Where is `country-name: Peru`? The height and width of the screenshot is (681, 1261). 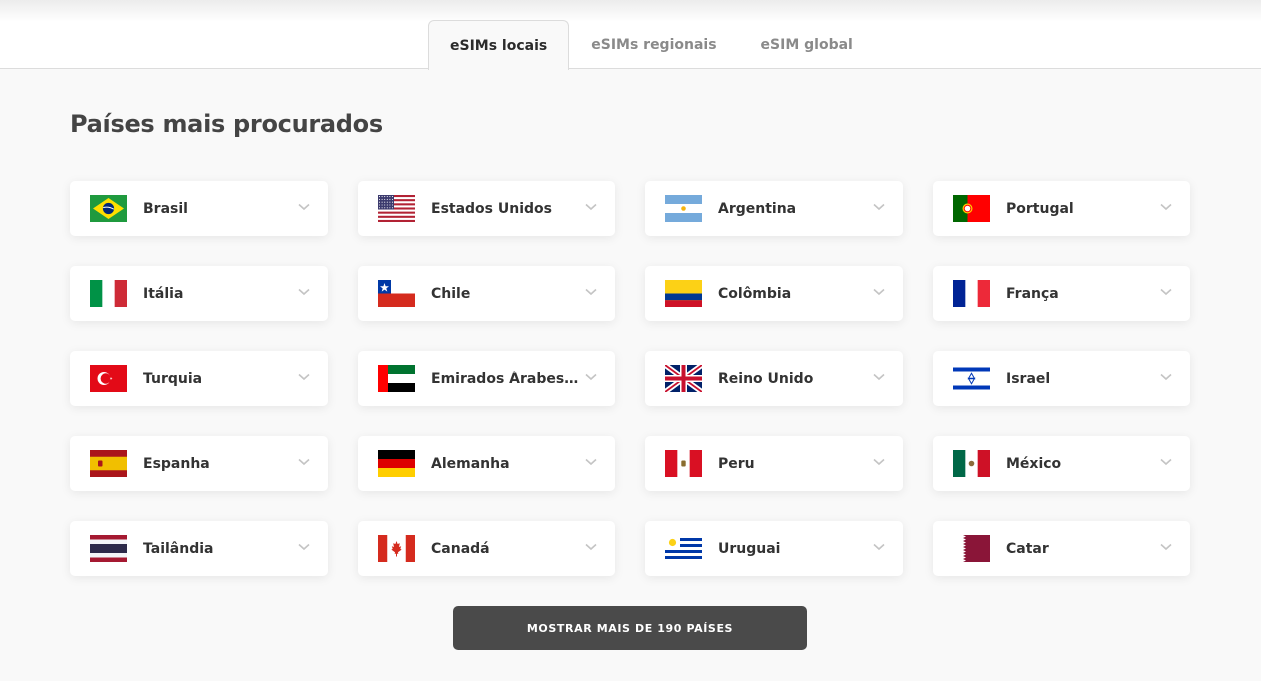
country-name: Peru is located at coordinates (736, 463).